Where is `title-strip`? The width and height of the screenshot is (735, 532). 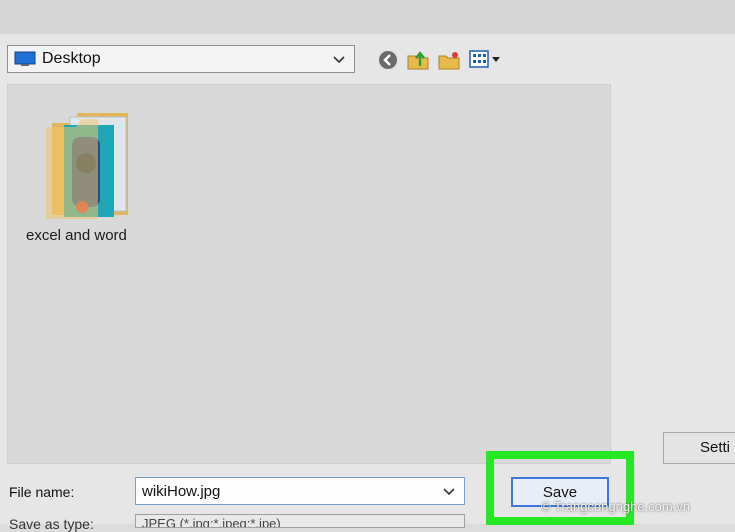
title-strip is located at coordinates (367, 17).